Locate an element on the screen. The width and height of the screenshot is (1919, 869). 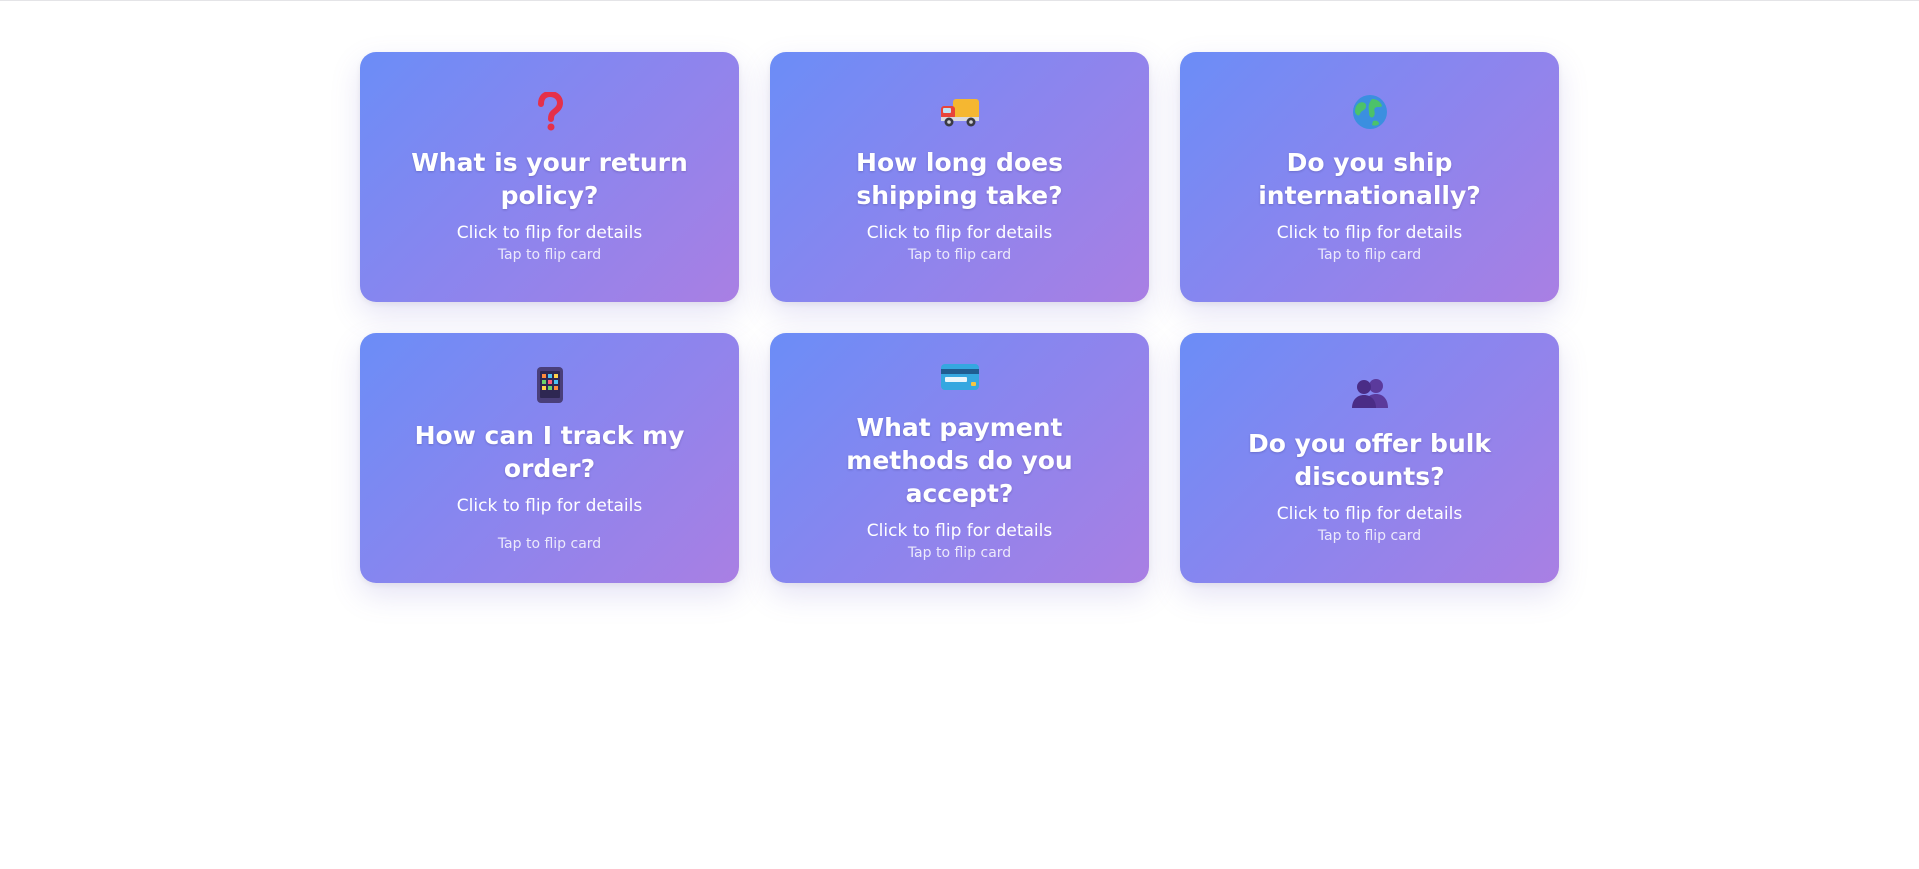
globe-icon is located at coordinates (1370, 112).